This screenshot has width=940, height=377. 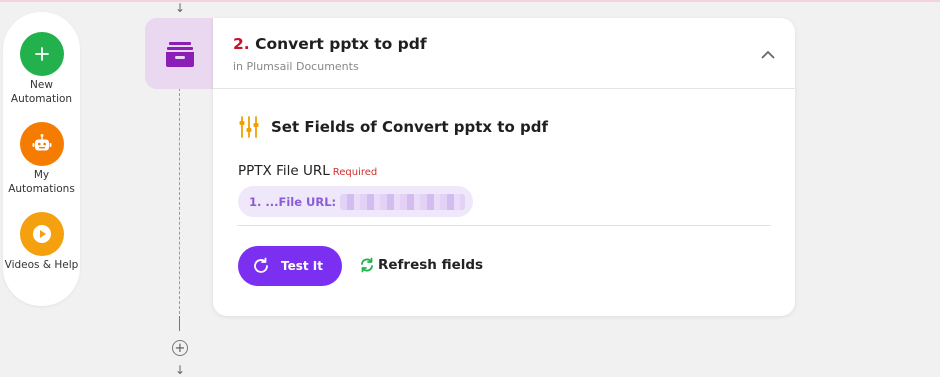 I want to click on archive-tray-icon, so click(x=180, y=54).